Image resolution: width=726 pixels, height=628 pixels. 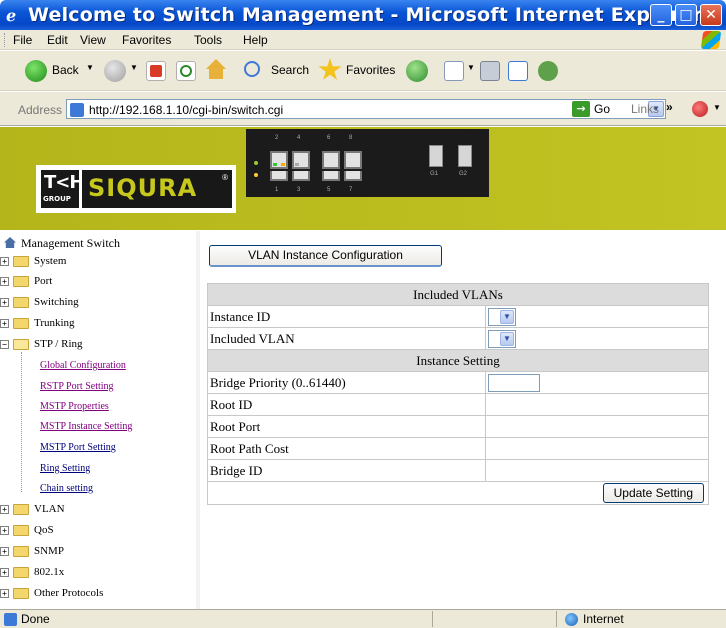 What do you see at coordinates (252, 69) in the screenshot?
I see `search-icon` at bounding box center [252, 69].